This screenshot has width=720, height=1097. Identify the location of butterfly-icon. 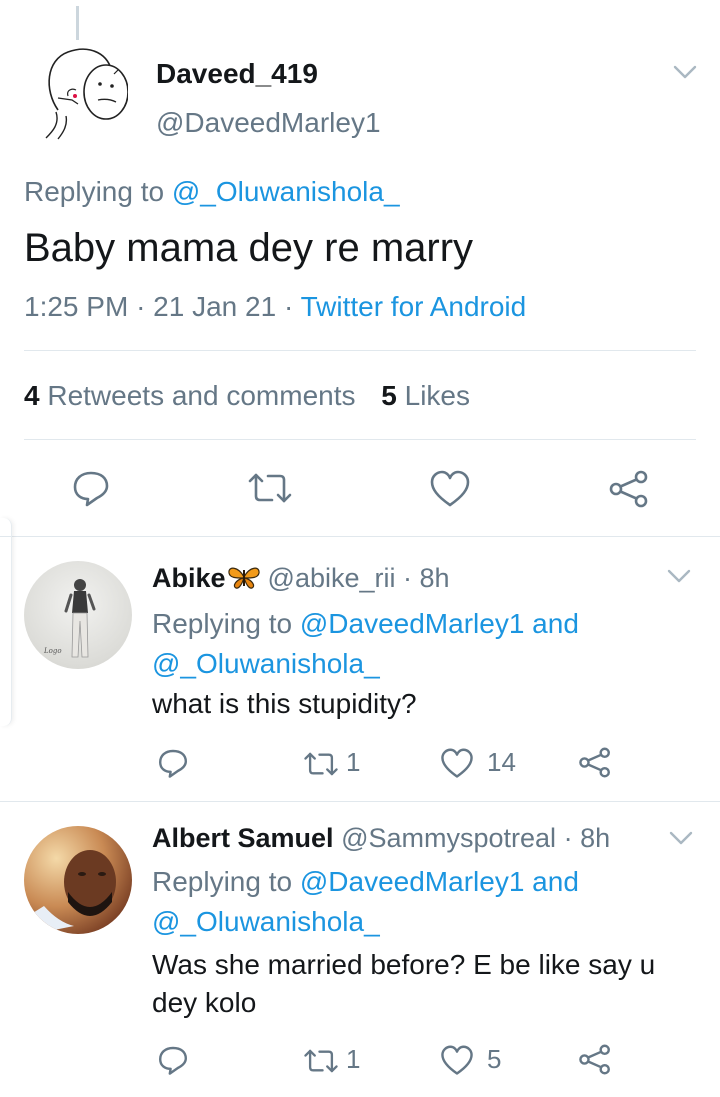
(244, 577).